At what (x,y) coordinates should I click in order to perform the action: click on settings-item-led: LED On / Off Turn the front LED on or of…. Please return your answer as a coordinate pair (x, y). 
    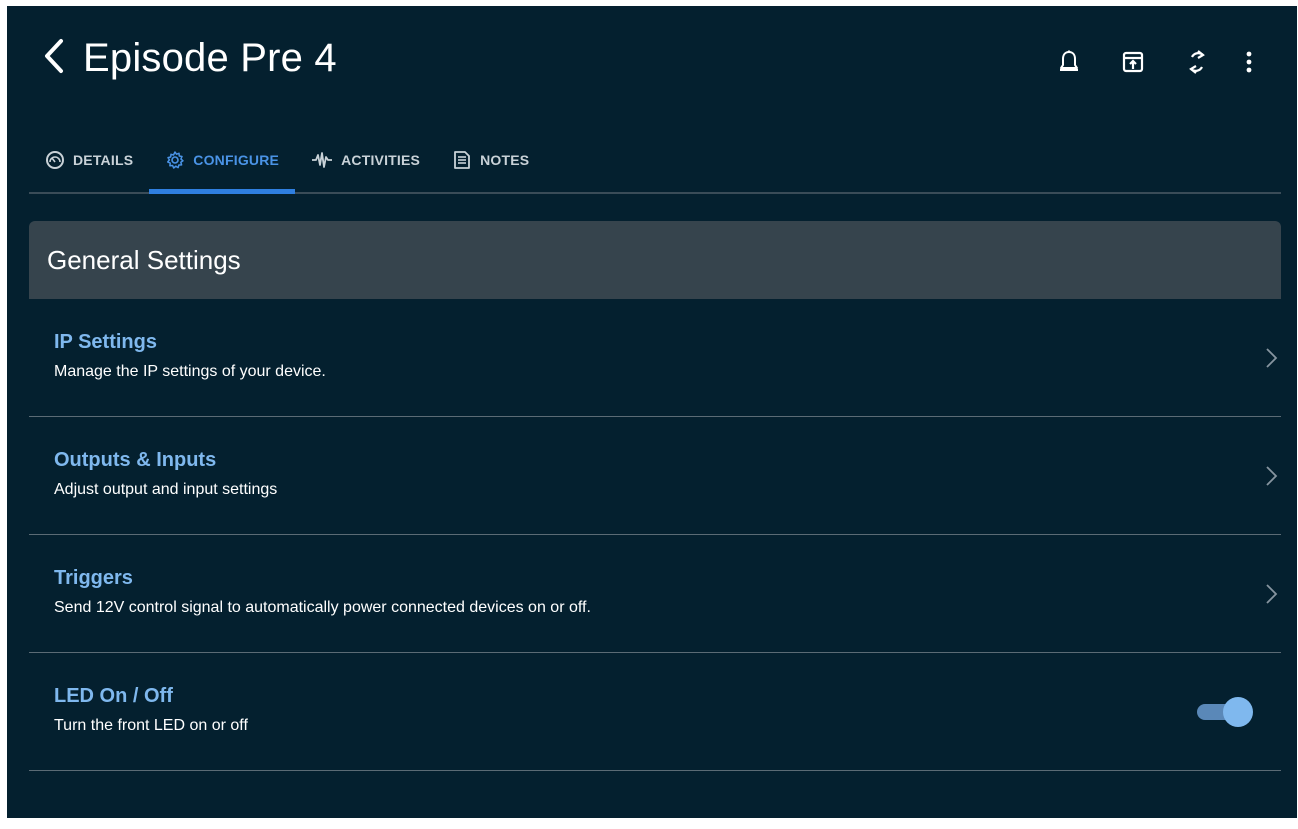
    Looking at the image, I should click on (655, 712).